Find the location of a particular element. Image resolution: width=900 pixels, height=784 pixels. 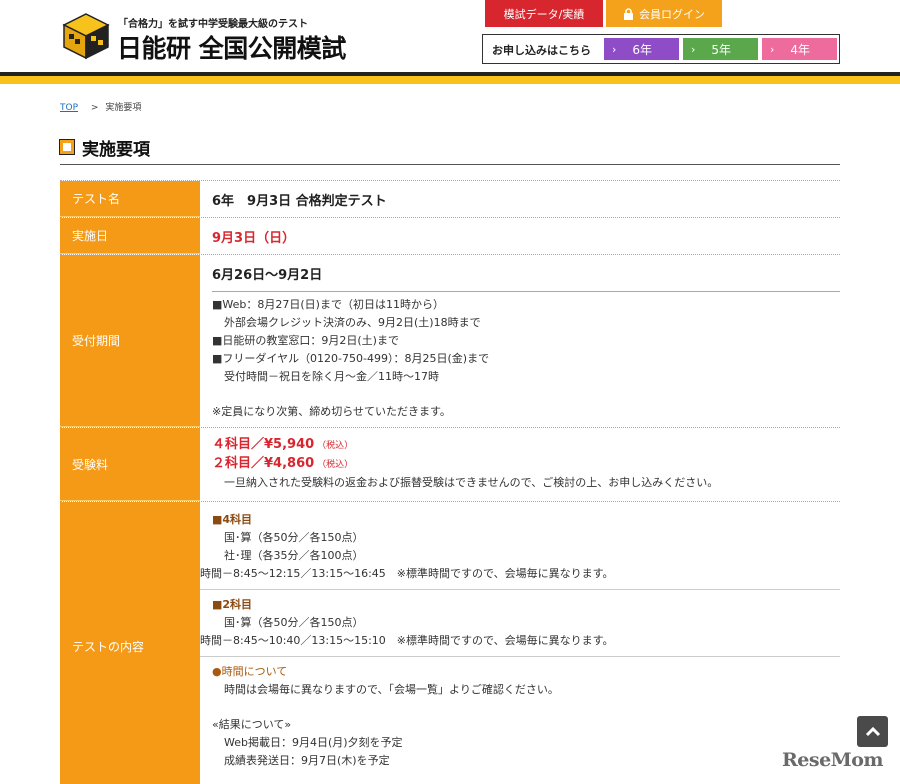

four-subjects-line: 社･理（各35分／各100点） is located at coordinates (294, 555).